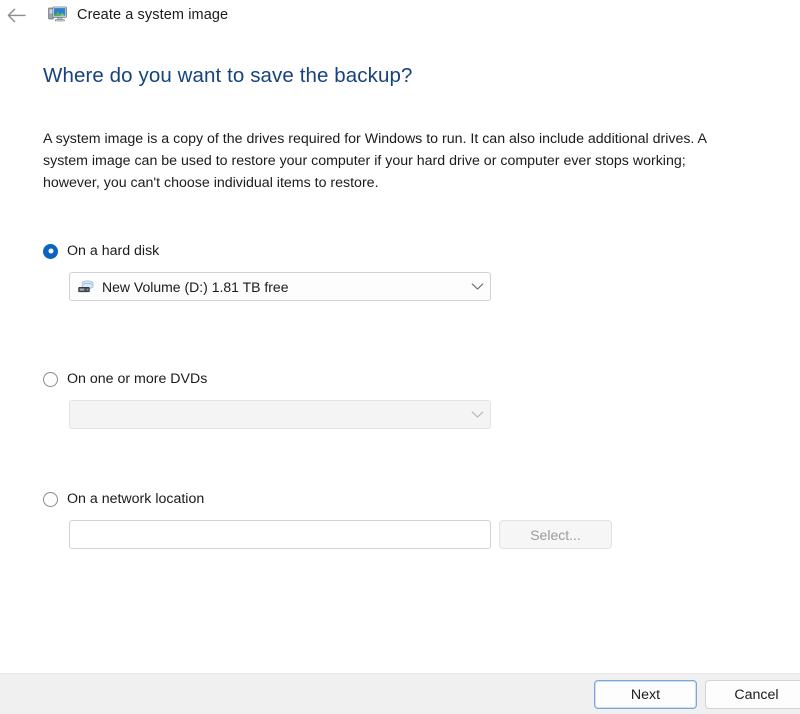 The width and height of the screenshot is (800, 714). I want to click on network-location-input, so click(280, 534).